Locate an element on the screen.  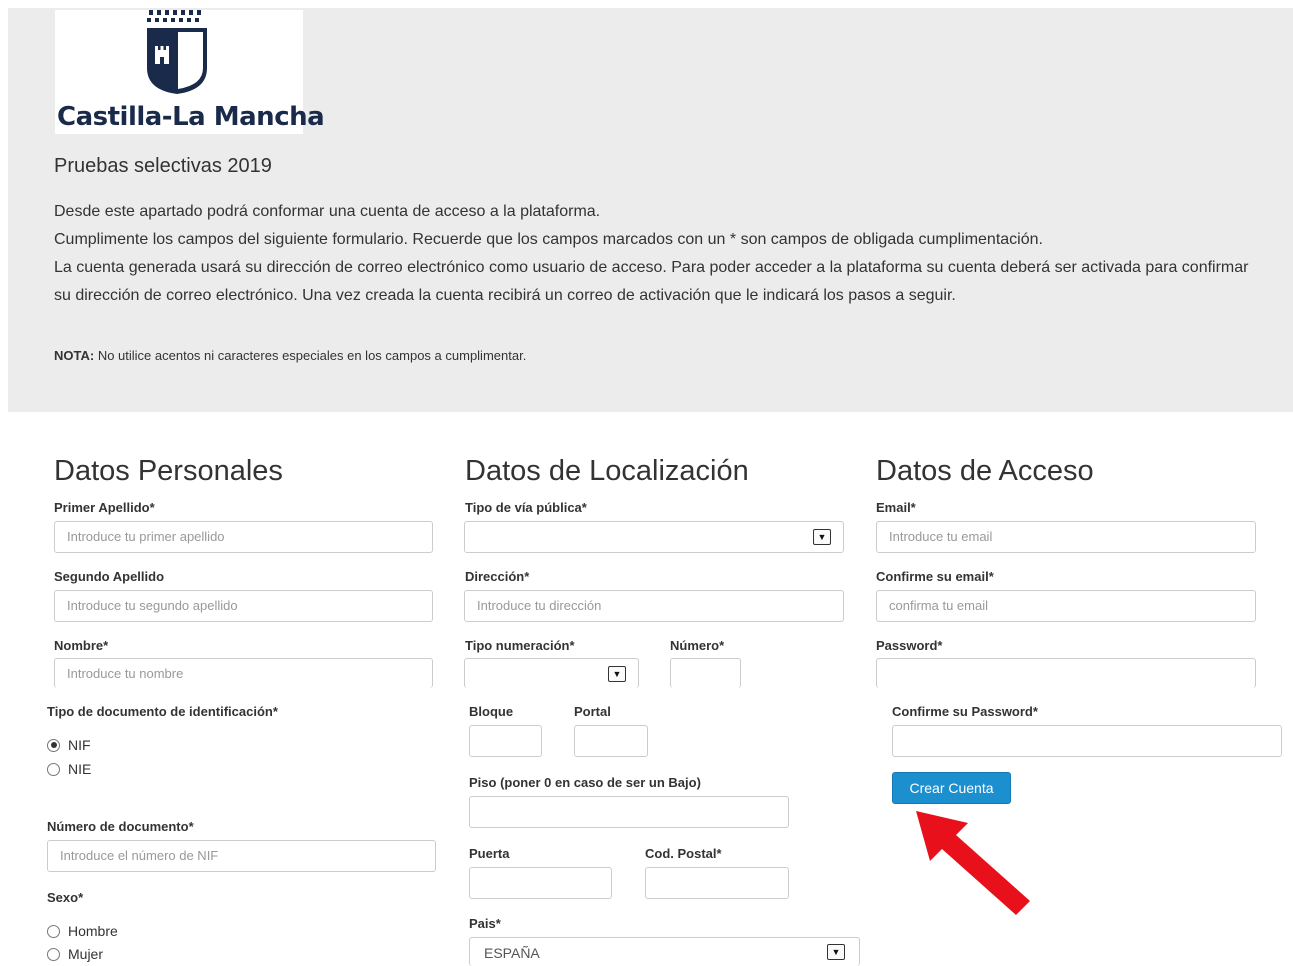
direccion-input: Introduce tu dirección is located at coordinates (654, 606).